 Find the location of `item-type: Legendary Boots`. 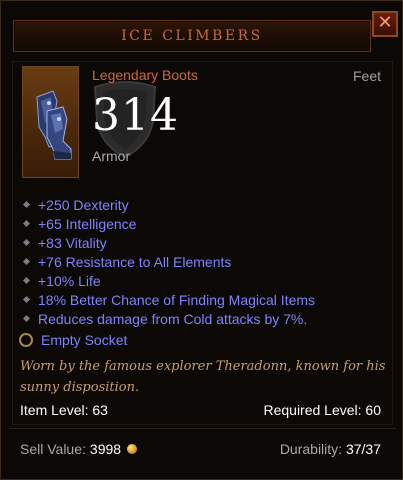

item-type: Legendary Boots is located at coordinates (145, 75).